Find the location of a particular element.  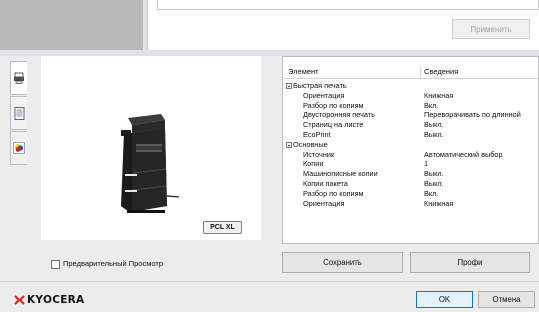

property-row: Копии 1 is located at coordinates (410, 164).